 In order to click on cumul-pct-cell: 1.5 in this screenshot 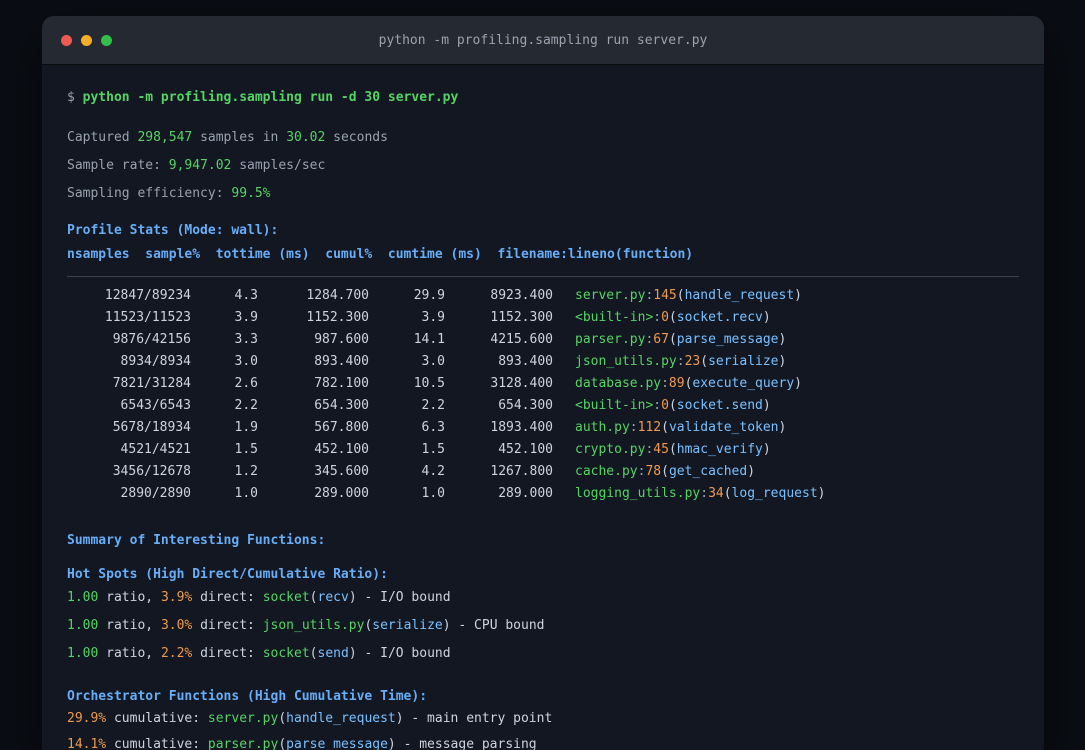, I will do `click(433, 449)`.